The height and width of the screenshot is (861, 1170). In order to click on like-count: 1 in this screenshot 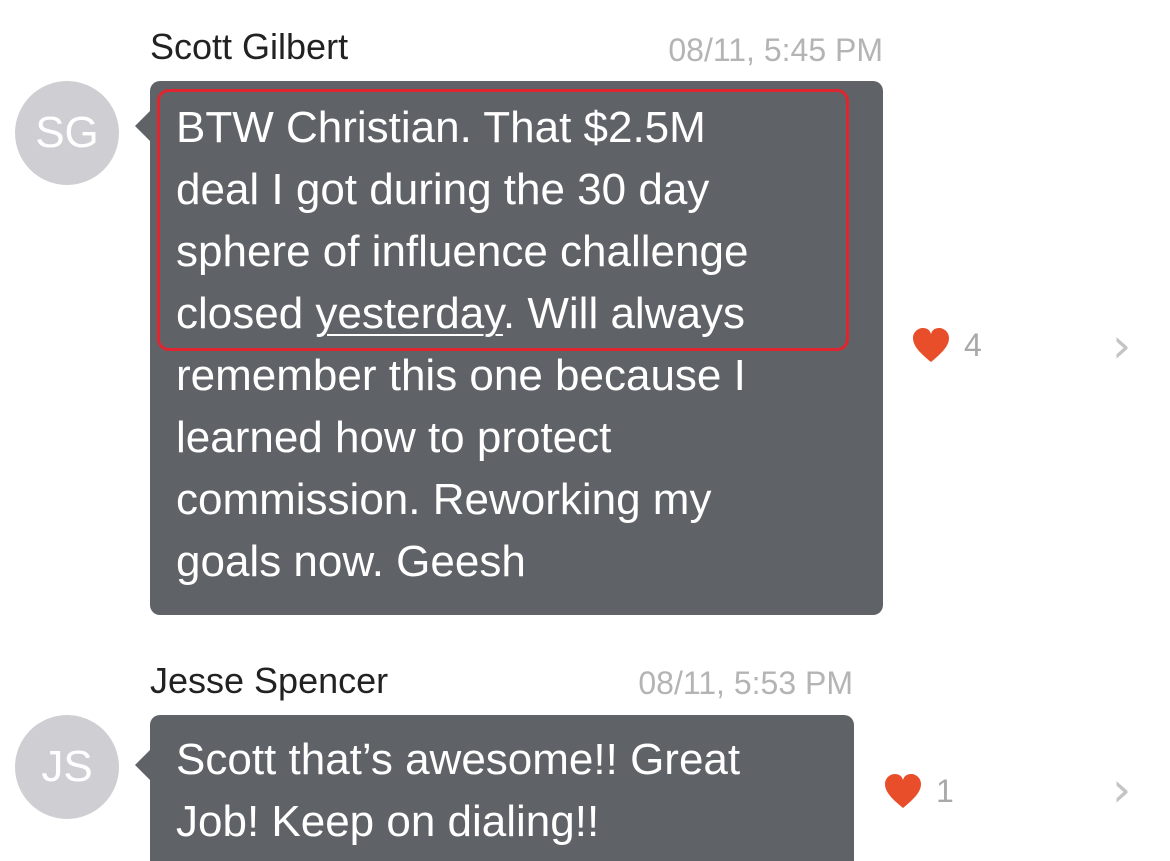, I will do `click(945, 791)`.